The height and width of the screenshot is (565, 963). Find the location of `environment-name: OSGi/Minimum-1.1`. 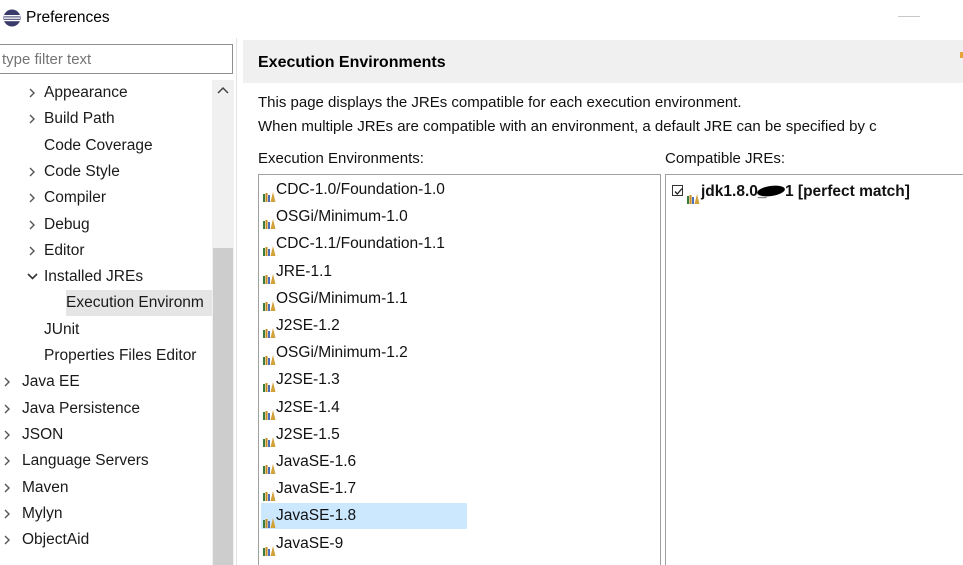

environment-name: OSGi/Minimum-1.1 is located at coordinates (342, 298).